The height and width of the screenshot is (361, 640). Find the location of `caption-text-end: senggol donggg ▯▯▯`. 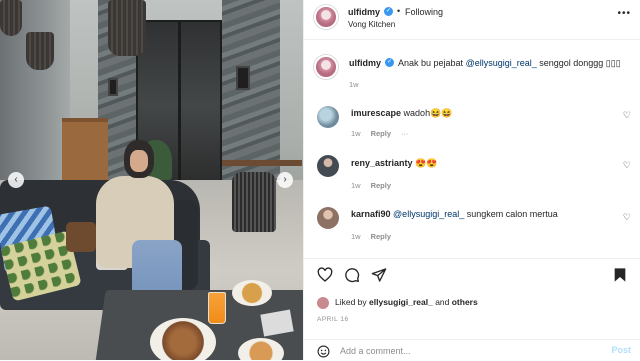

caption-text-end: senggol donggg ▯▯▯ is located at coordinates (578, 63).